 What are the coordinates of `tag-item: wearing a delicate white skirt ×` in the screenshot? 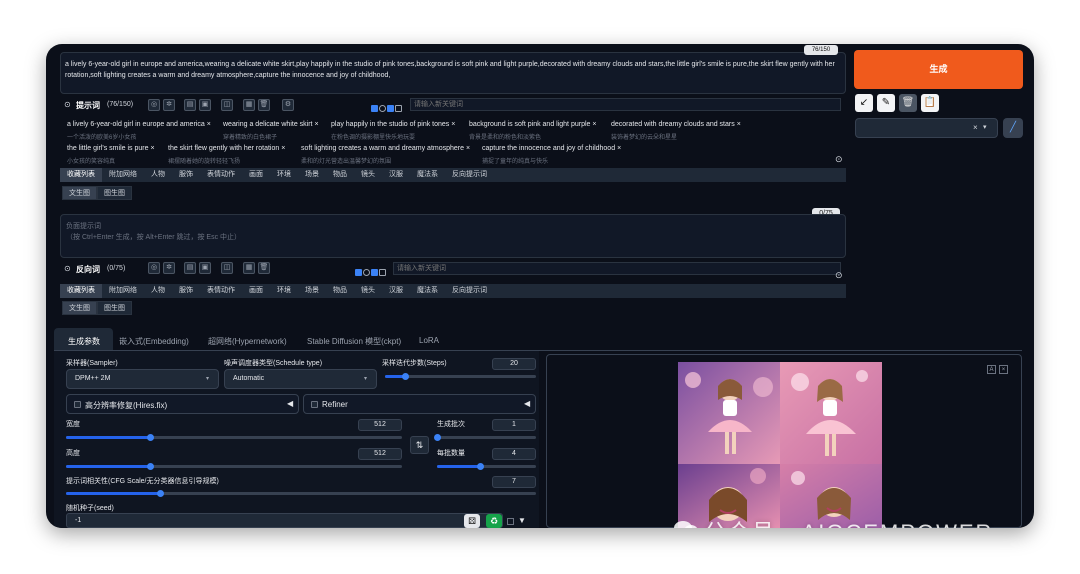 It's located at (271, 124).